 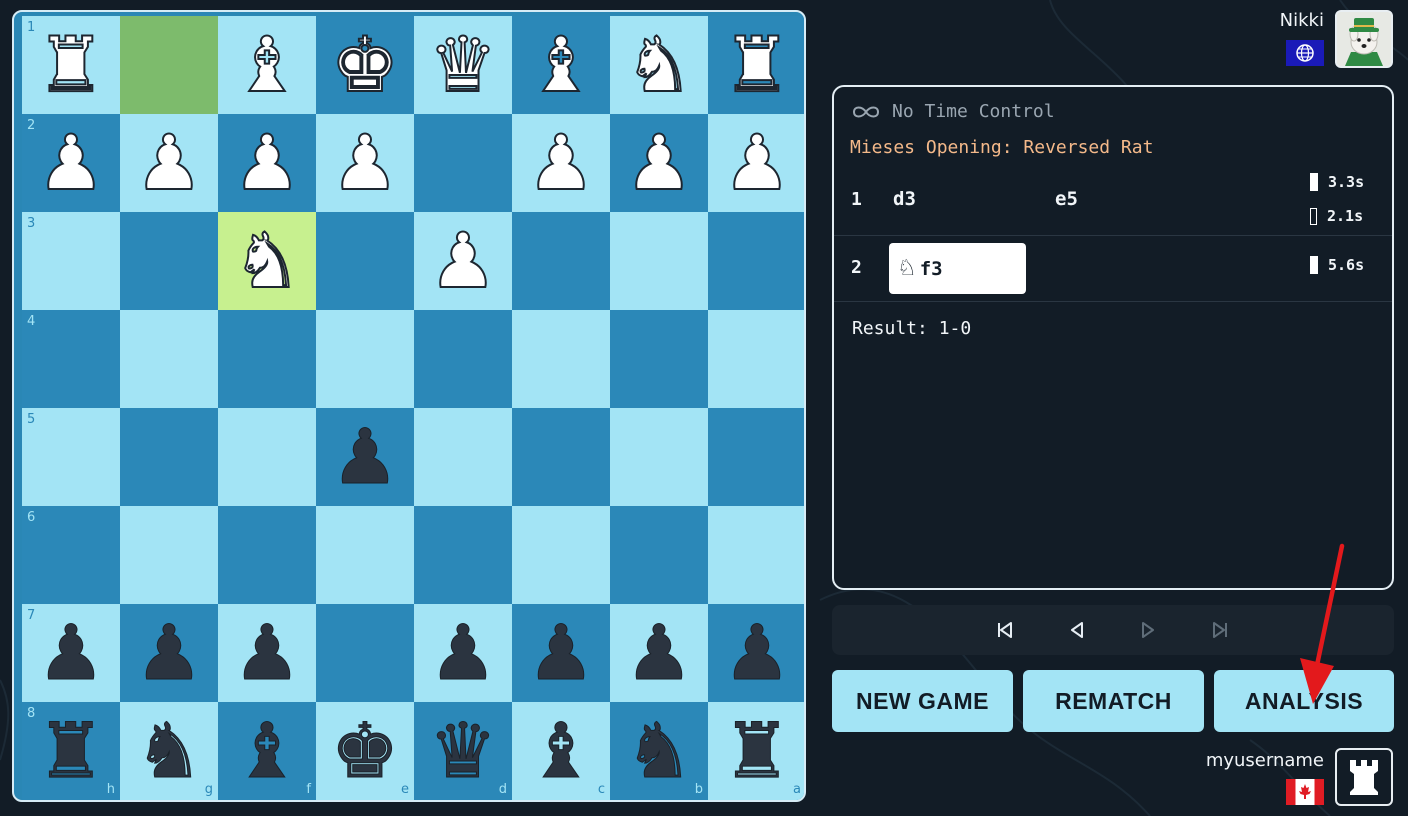 I want to click on rematch-button: REMATCH, so click(x=1113, y=701).